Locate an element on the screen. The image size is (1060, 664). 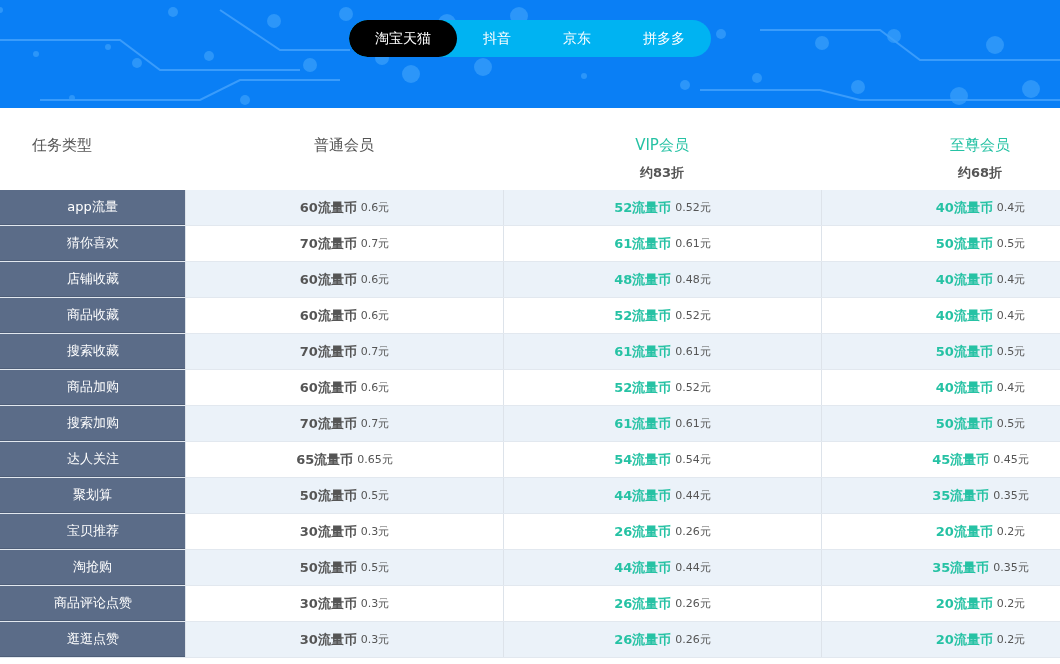
platform-tab: 淘宝天猫 is located at coordinates (403, 38).